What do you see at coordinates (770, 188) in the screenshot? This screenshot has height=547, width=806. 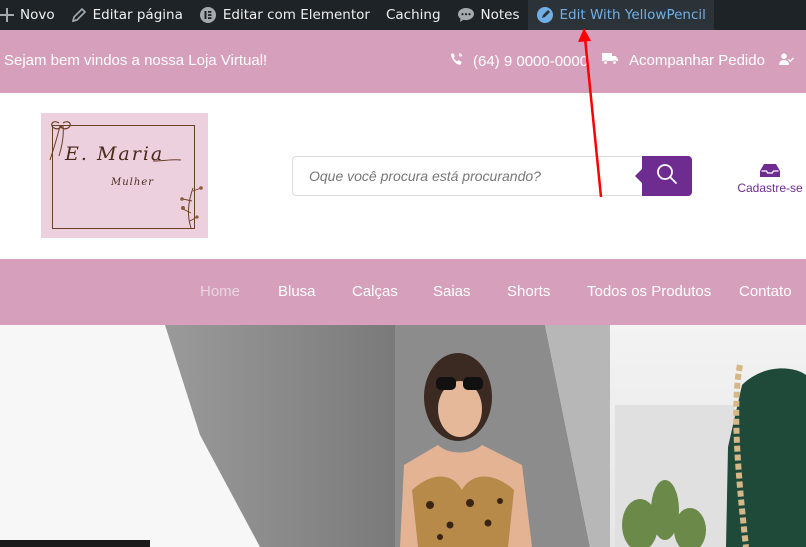 I see `signup-label: Cadastre-se` at bounding box center [770, 188].